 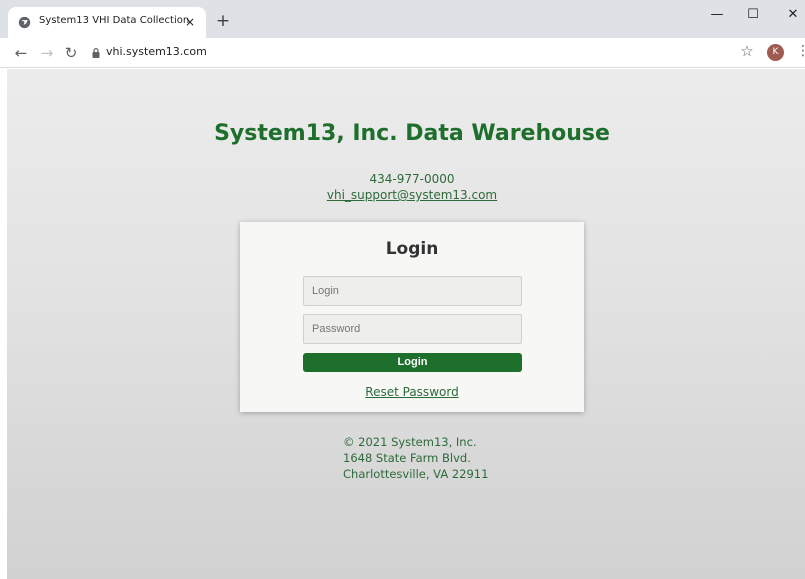 I want to click on page-title: System13, Inc. Data Warehouse, so click(x=412, y=133).